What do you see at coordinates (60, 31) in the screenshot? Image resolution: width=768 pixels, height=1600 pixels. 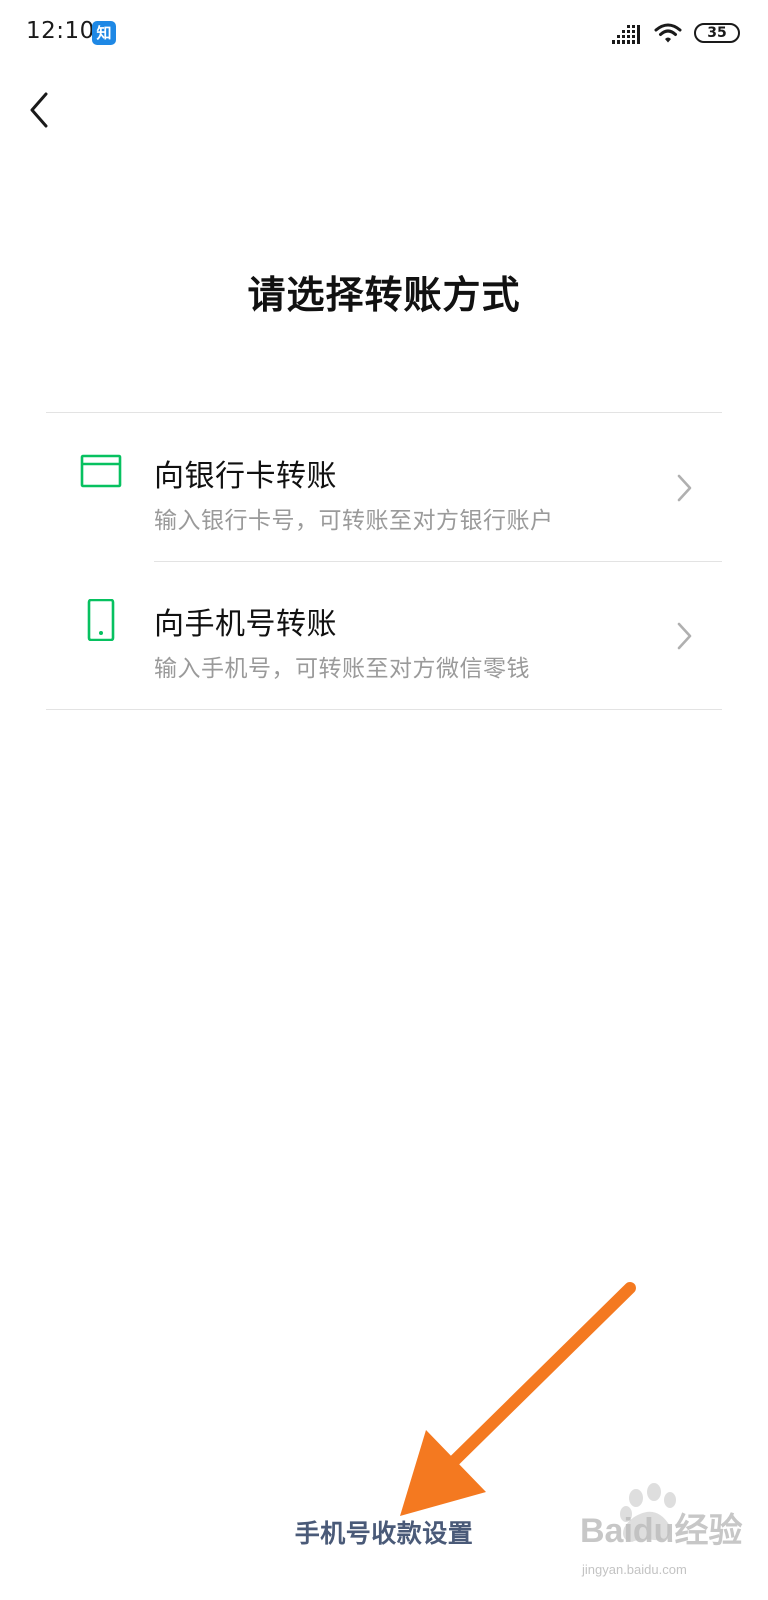 I see `status-time: 12:10` at bounding box center [60, 31].